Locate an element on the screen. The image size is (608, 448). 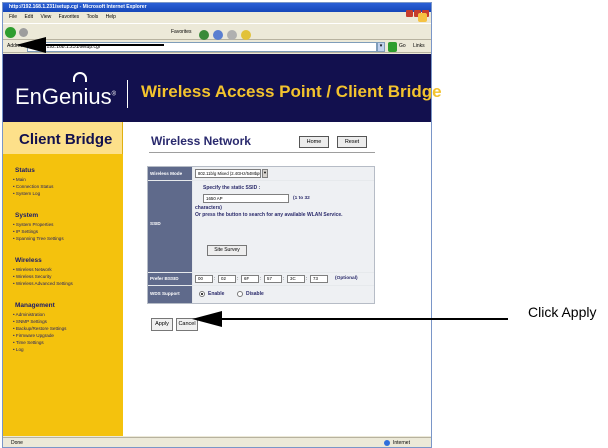
menu-view: View is located at coordinates (45, 17).